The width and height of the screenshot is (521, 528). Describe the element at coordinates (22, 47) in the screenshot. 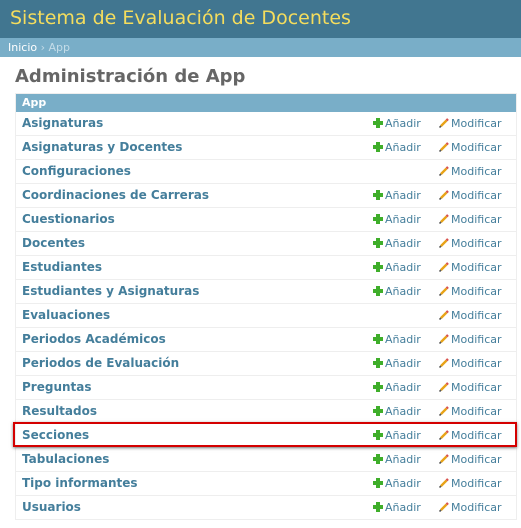

I see `breadcrumb-home-link: Inicio` at that location.